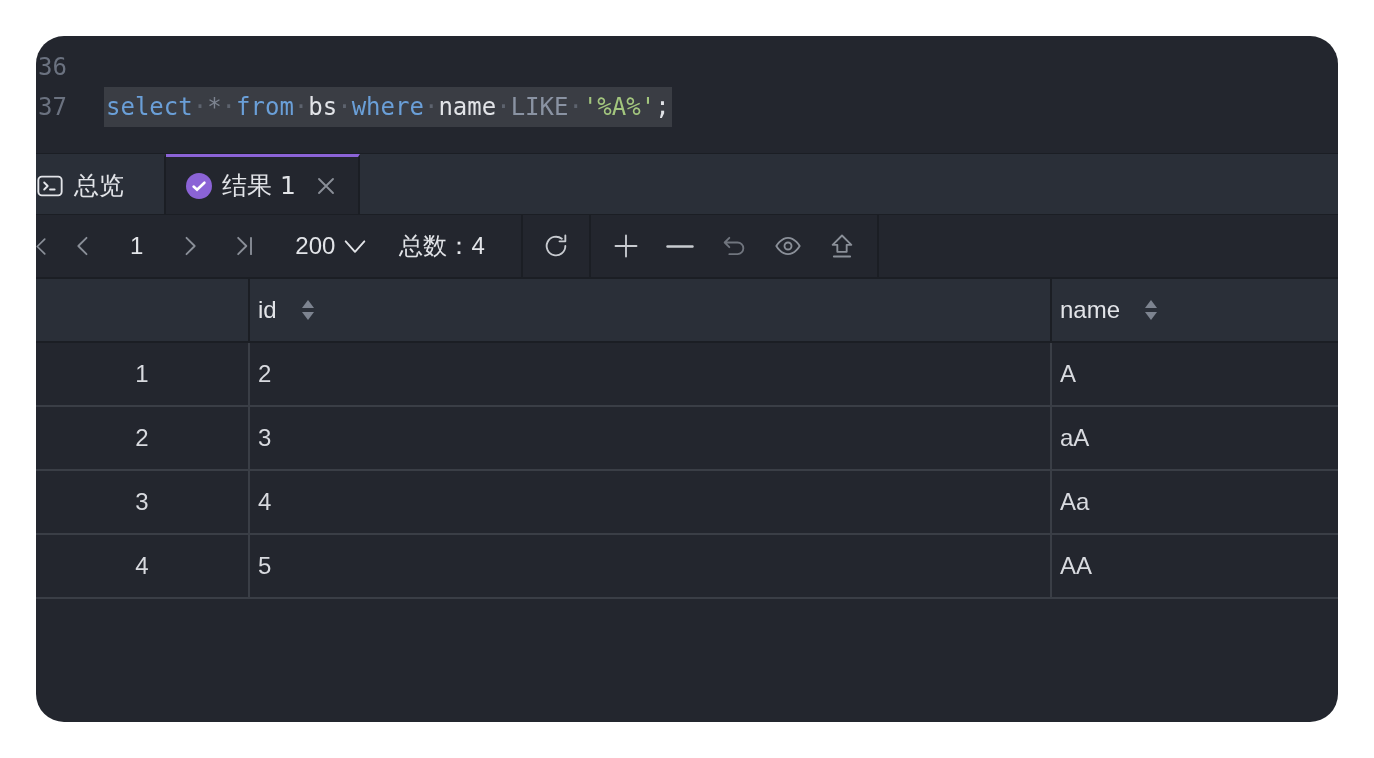 The image size is (1374, 758). What do you see at coordinates (649, 503) in the screenshot?
I see `table-cell: 4` at bounding box center [649, 503].